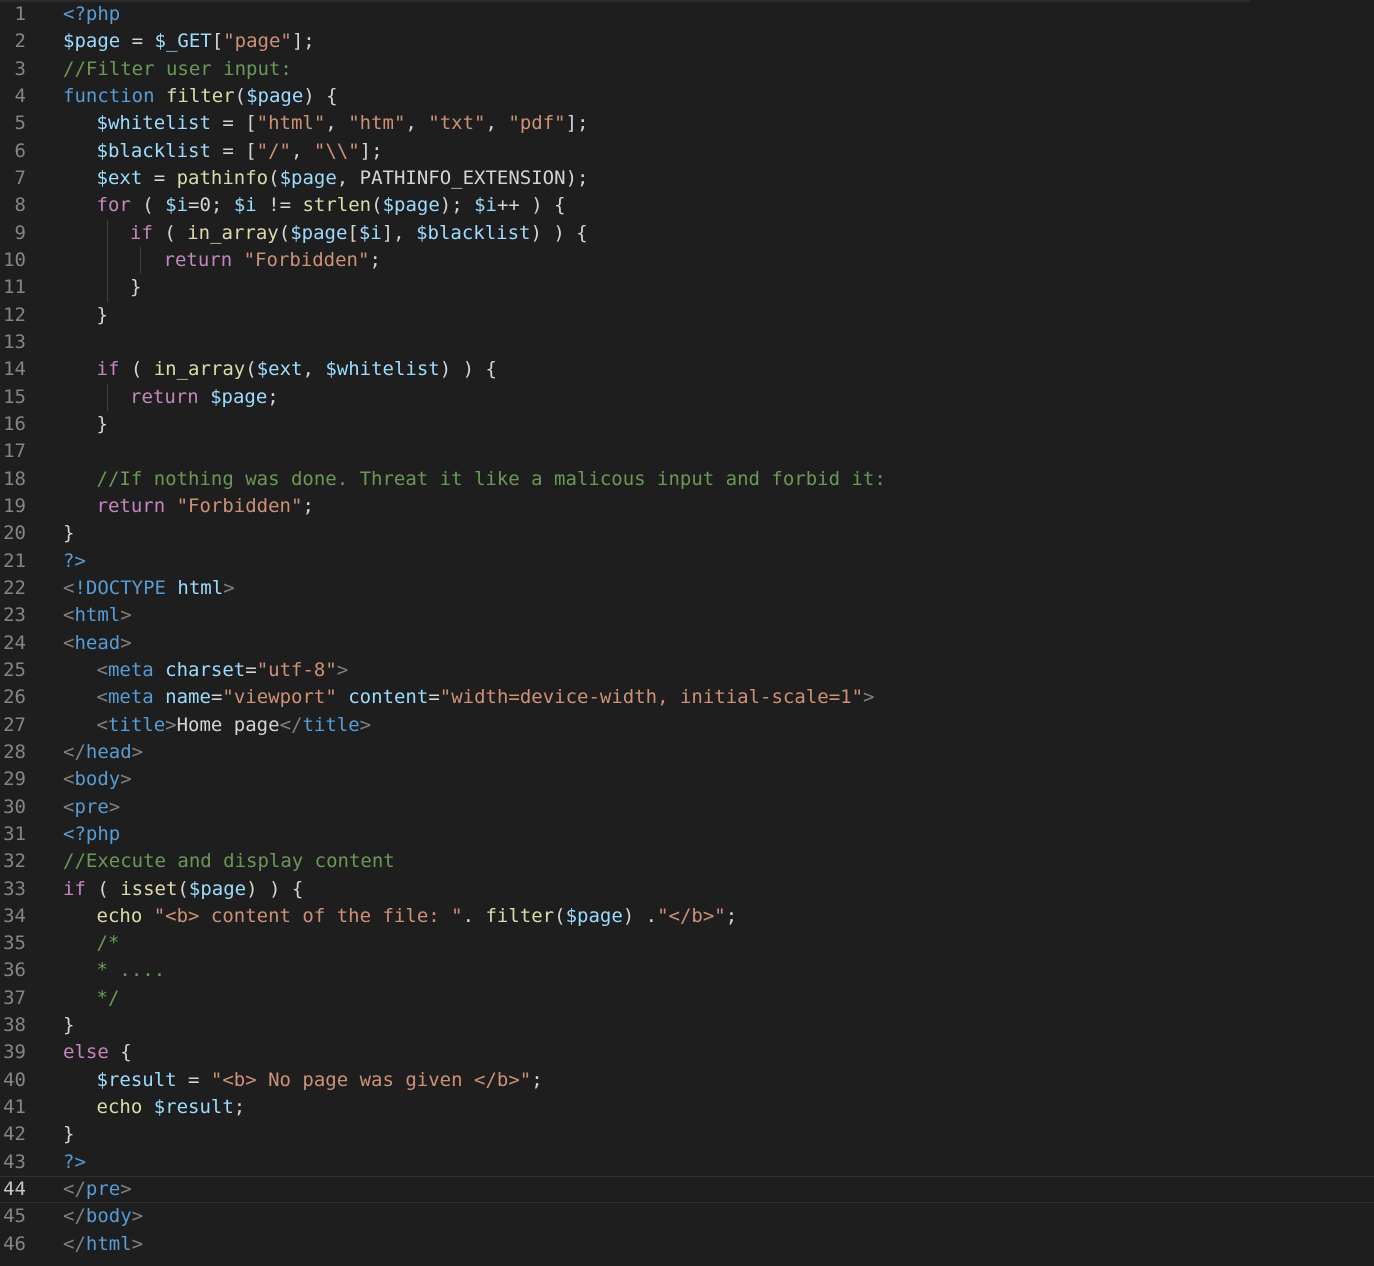  Describe the element at coordinates (687, 1025) in the screenshot. I see `code-line: 38}` at that location.